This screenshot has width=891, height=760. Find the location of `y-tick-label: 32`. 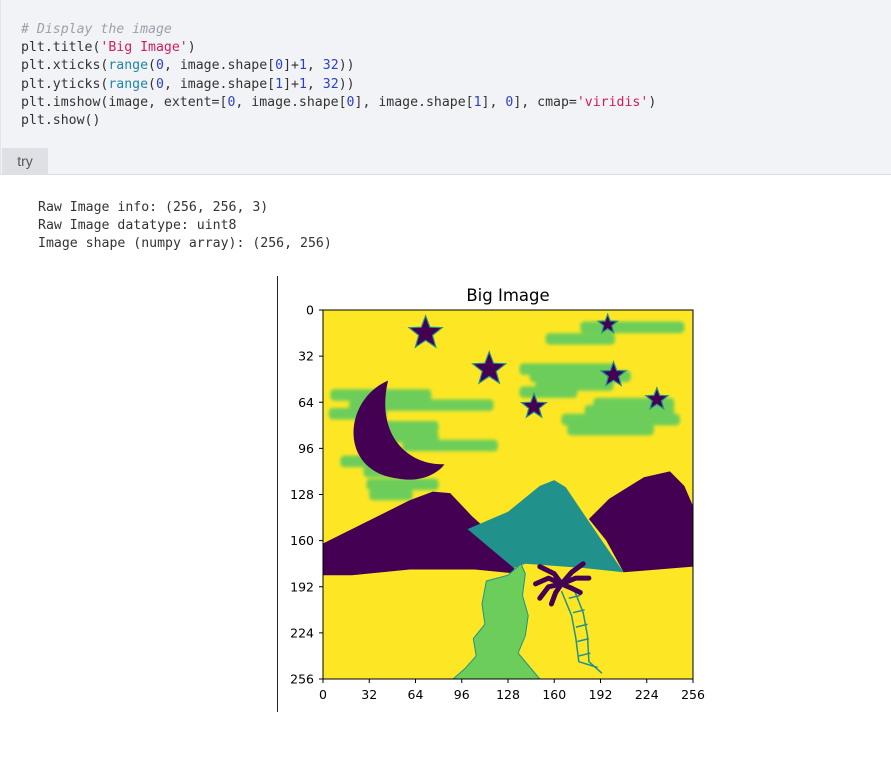

y-tick-label: 32 is located at coordinates (306, 356).